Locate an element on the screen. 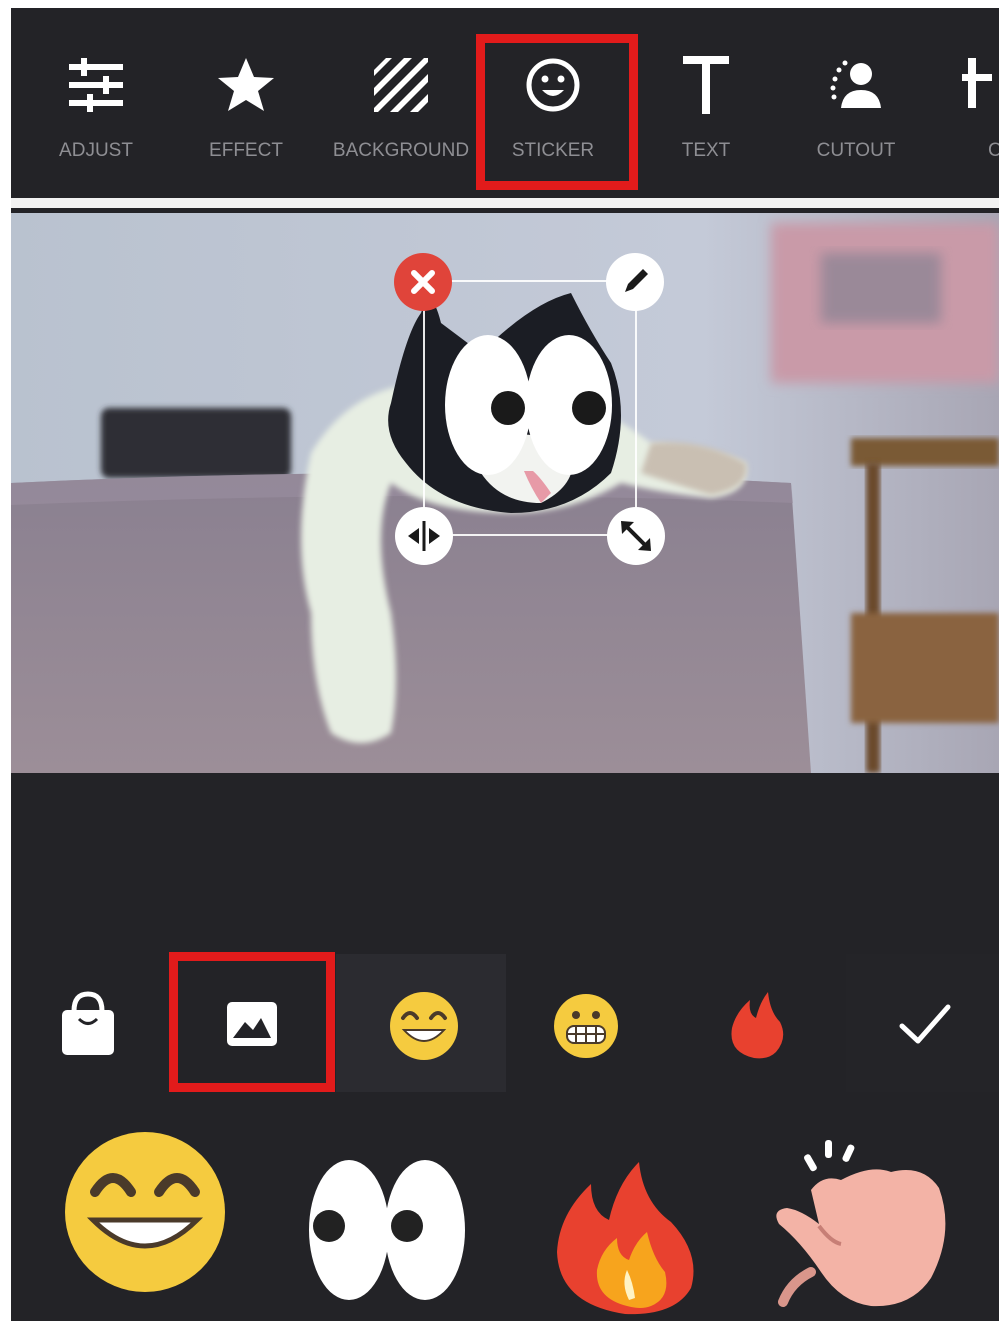 This screenshot has width=999, height=1329. tool-label: BACKGROUND is located at coordinates (401, 150).